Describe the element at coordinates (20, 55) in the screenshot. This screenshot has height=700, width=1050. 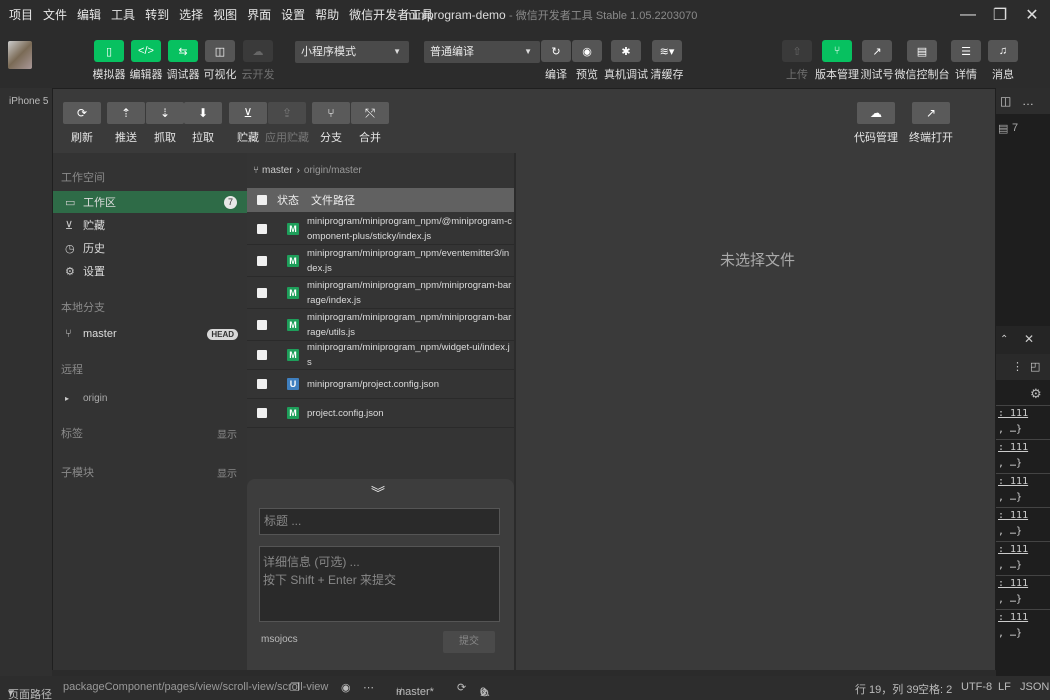
I see `avatar` at that location.